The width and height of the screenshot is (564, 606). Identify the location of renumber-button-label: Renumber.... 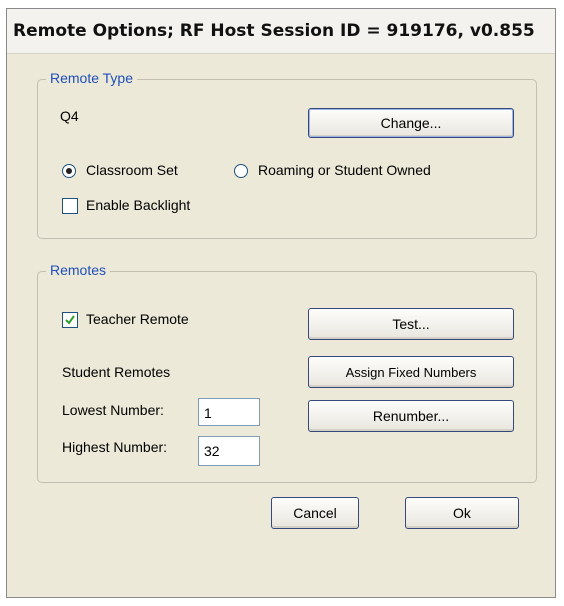
(411, 416).